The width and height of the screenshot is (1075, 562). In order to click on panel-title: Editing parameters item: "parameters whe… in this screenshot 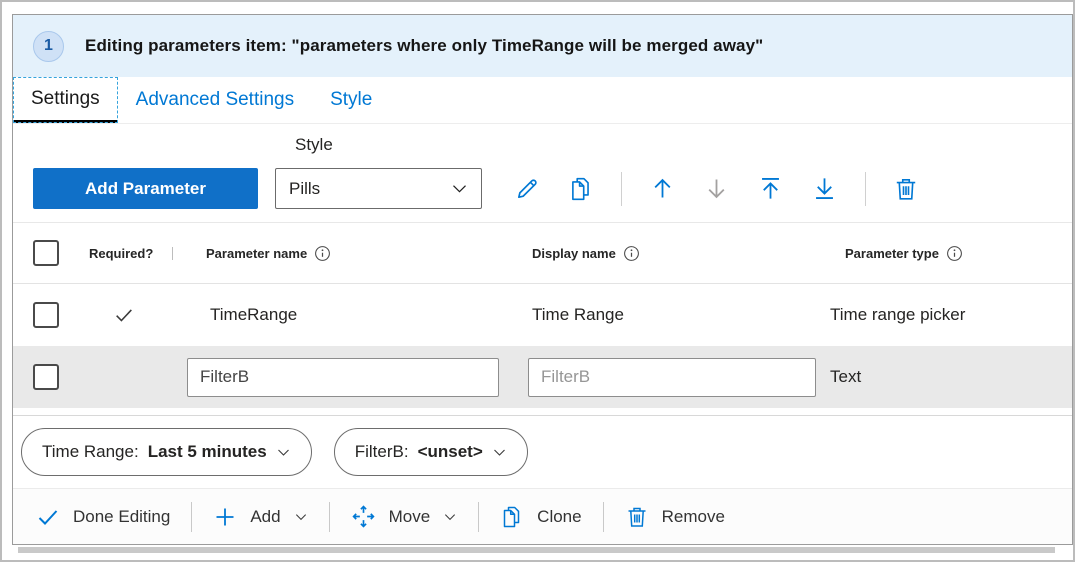, I will do `click(424, 45)`.